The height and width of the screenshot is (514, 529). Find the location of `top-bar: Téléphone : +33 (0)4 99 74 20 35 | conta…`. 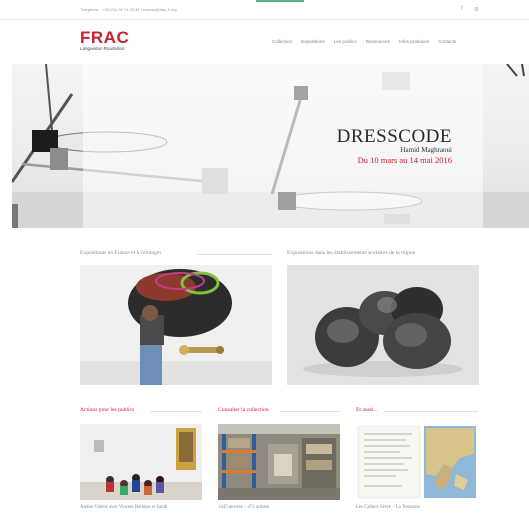

top-bar: Téléphone : +33 (0)4 99 74 20 35 | conta… is located at coordinates (264, 10).